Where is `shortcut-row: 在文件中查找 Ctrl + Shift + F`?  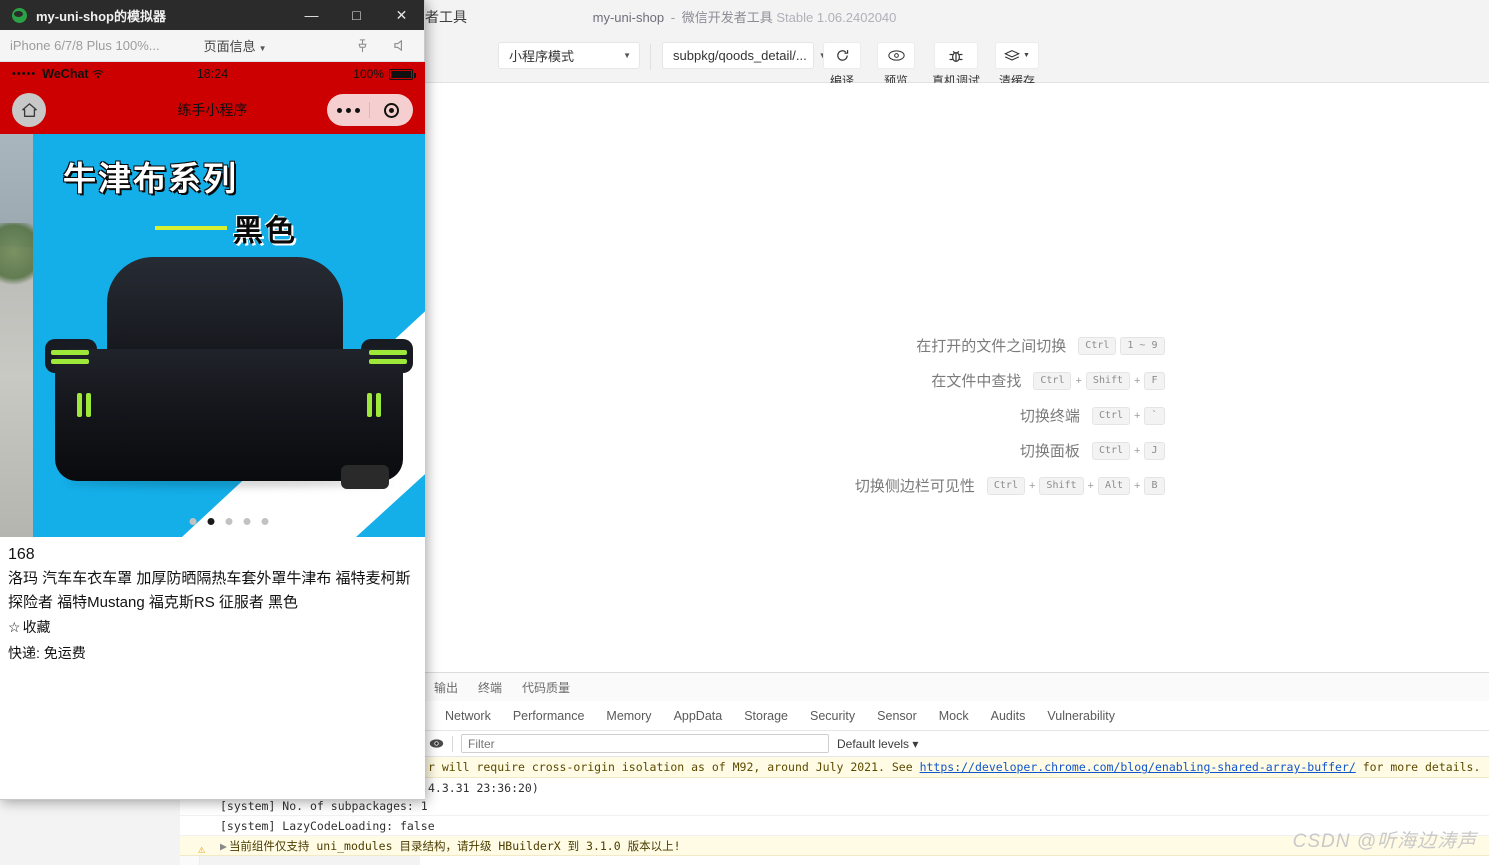 shortcut-row: 在文件中查找 Ctrl + Shift + F is located at coordinates (955, 380).